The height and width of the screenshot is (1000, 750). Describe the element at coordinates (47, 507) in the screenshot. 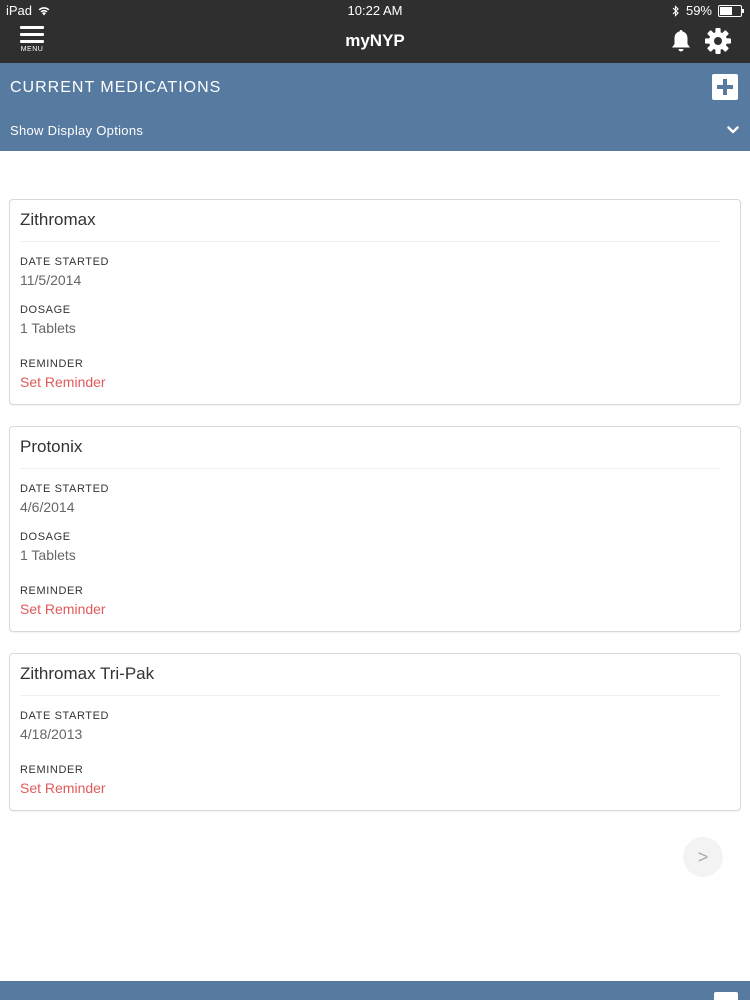

I see `date-started-value: 4/6/2014` at that location.